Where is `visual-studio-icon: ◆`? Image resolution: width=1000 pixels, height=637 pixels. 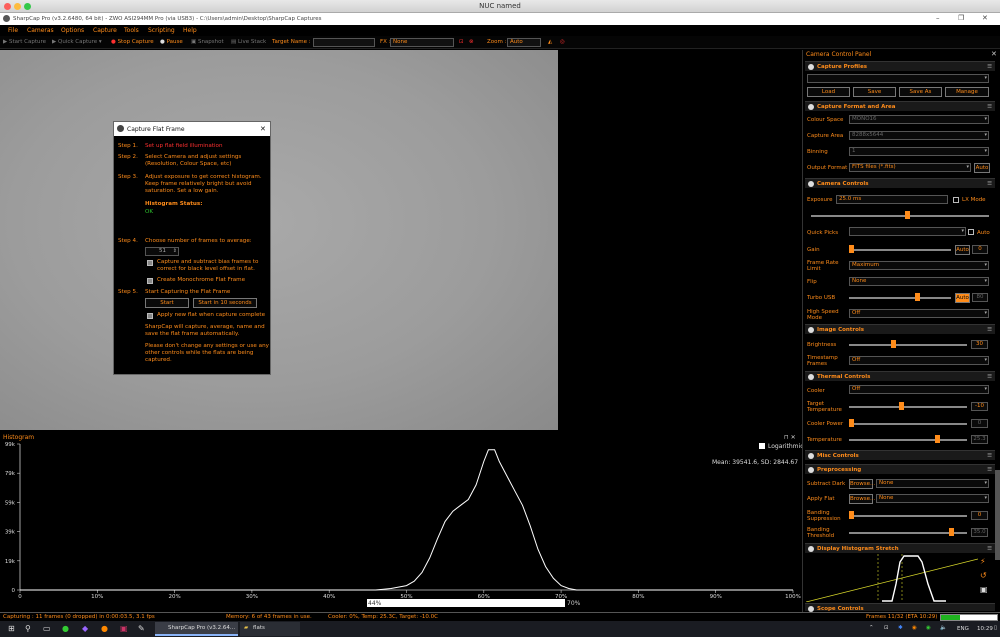 visual-studio-icon: ◆ is located at coordinates (85, 628).